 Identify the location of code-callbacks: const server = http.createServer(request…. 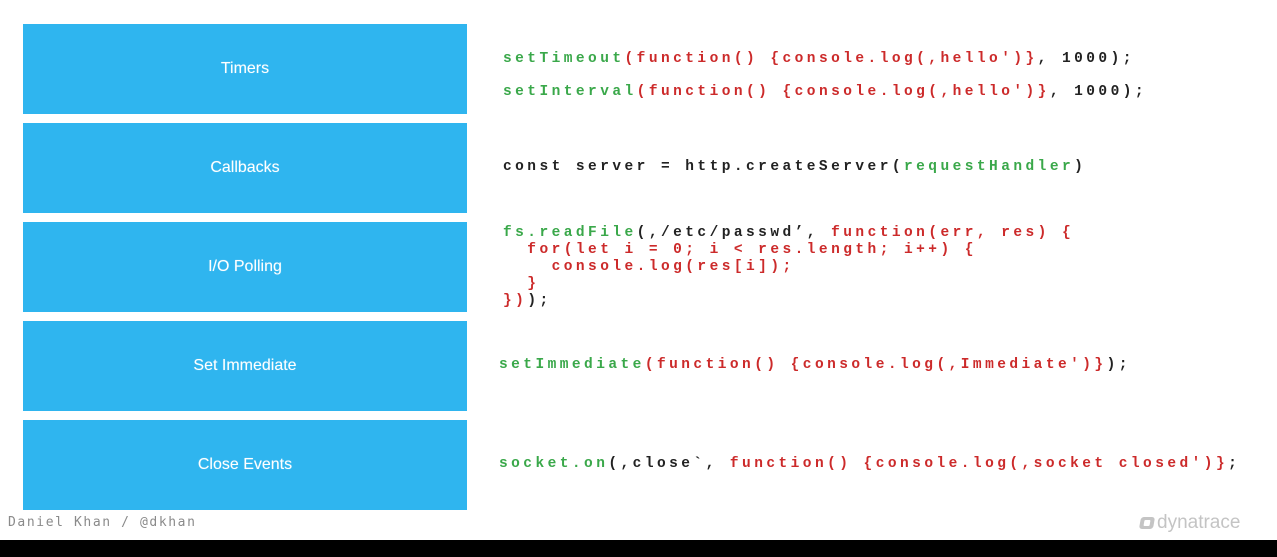
(794, 167).